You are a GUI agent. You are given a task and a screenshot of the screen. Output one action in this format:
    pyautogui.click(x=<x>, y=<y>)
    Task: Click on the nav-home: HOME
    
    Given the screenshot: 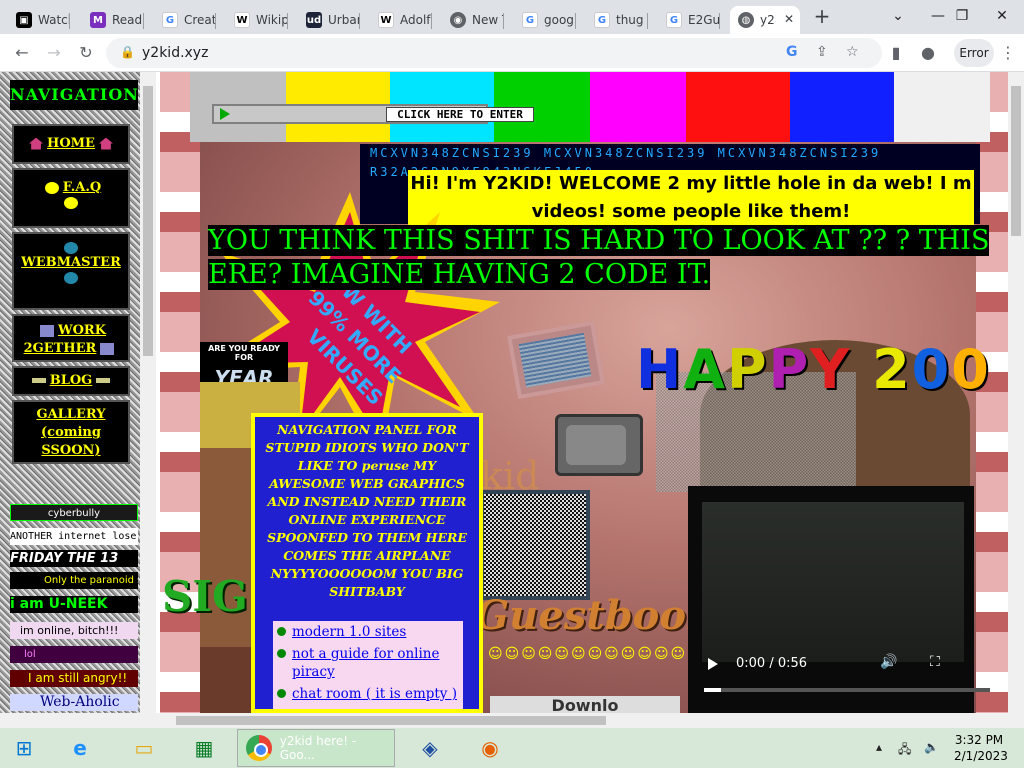 What is the action you would take?
    pyautogui.click(x=71, y=144)
    